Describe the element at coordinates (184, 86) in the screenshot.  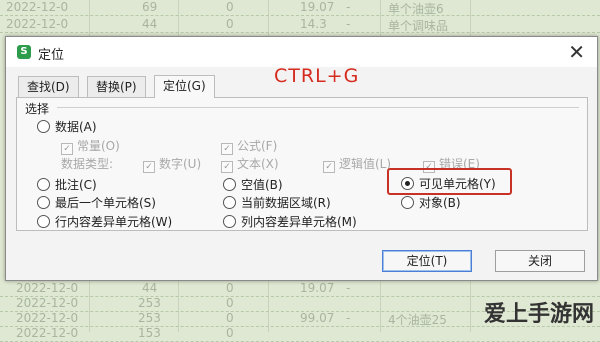
I see `tab-goto: 定位(G)` at that location.